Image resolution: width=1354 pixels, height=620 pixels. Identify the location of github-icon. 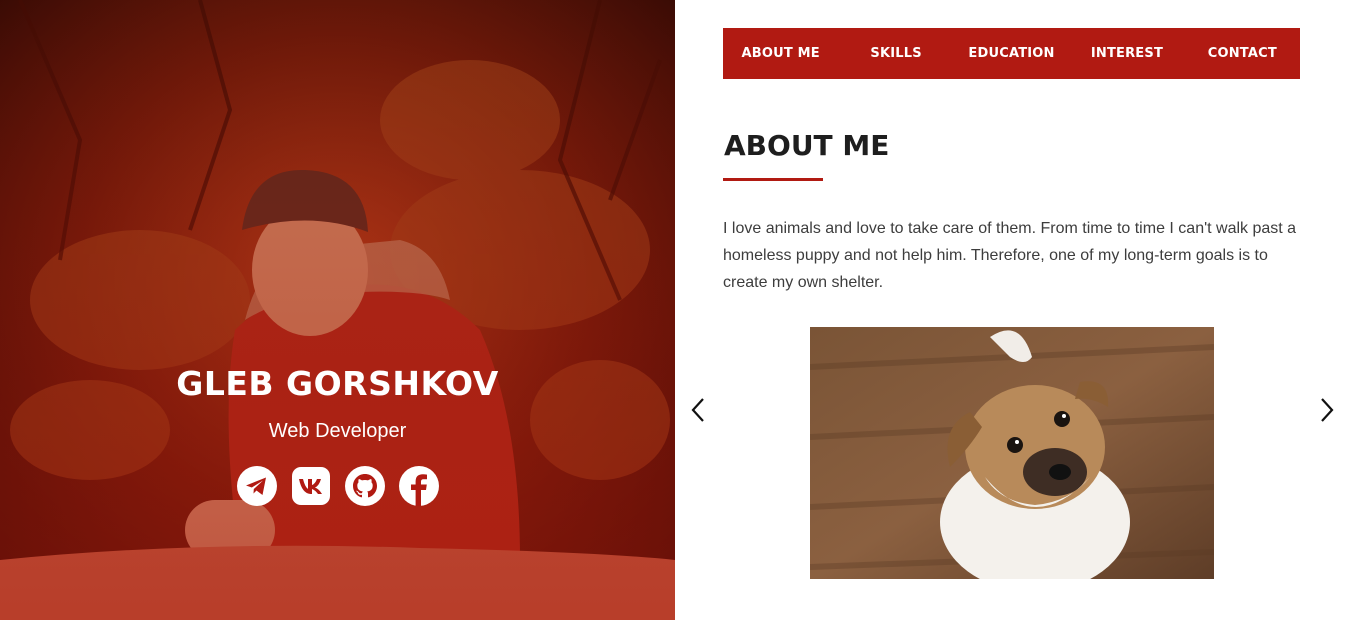
(364, 486).